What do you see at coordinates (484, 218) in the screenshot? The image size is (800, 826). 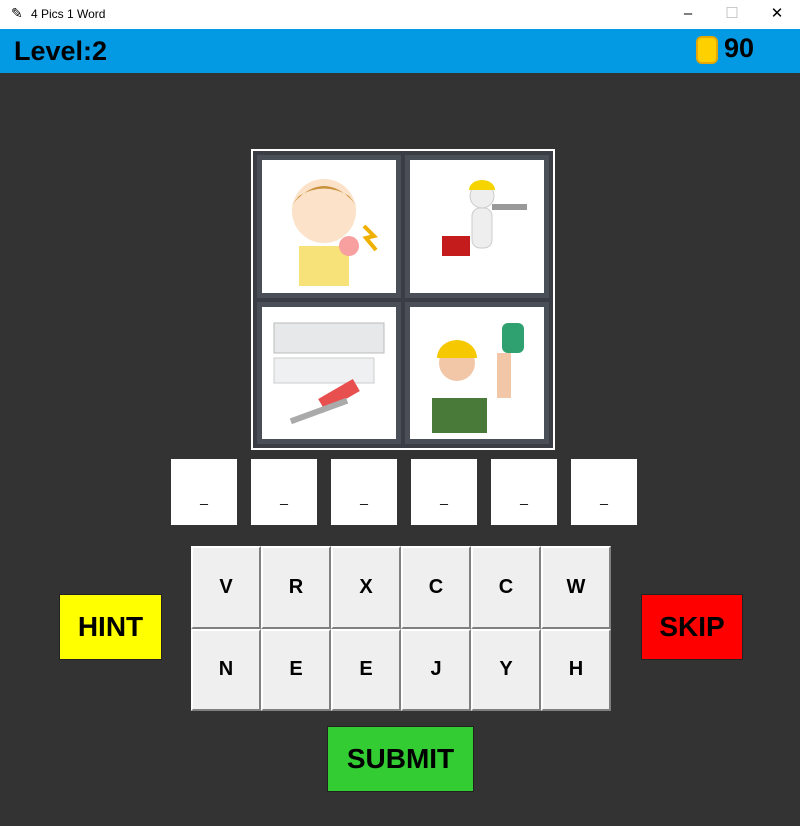 I see `worker-toolbox-illustration` at bounding box center [484, 218].